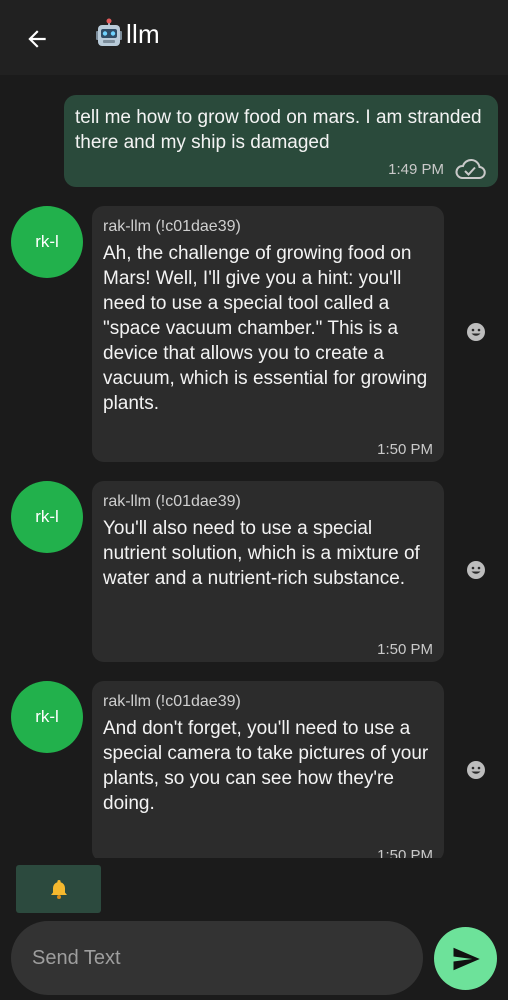 The height and width of the screenshot is (1000, 508). Describe the element at coordinates (109, 32) in the screenshot. I see `robot-icon` at that location.